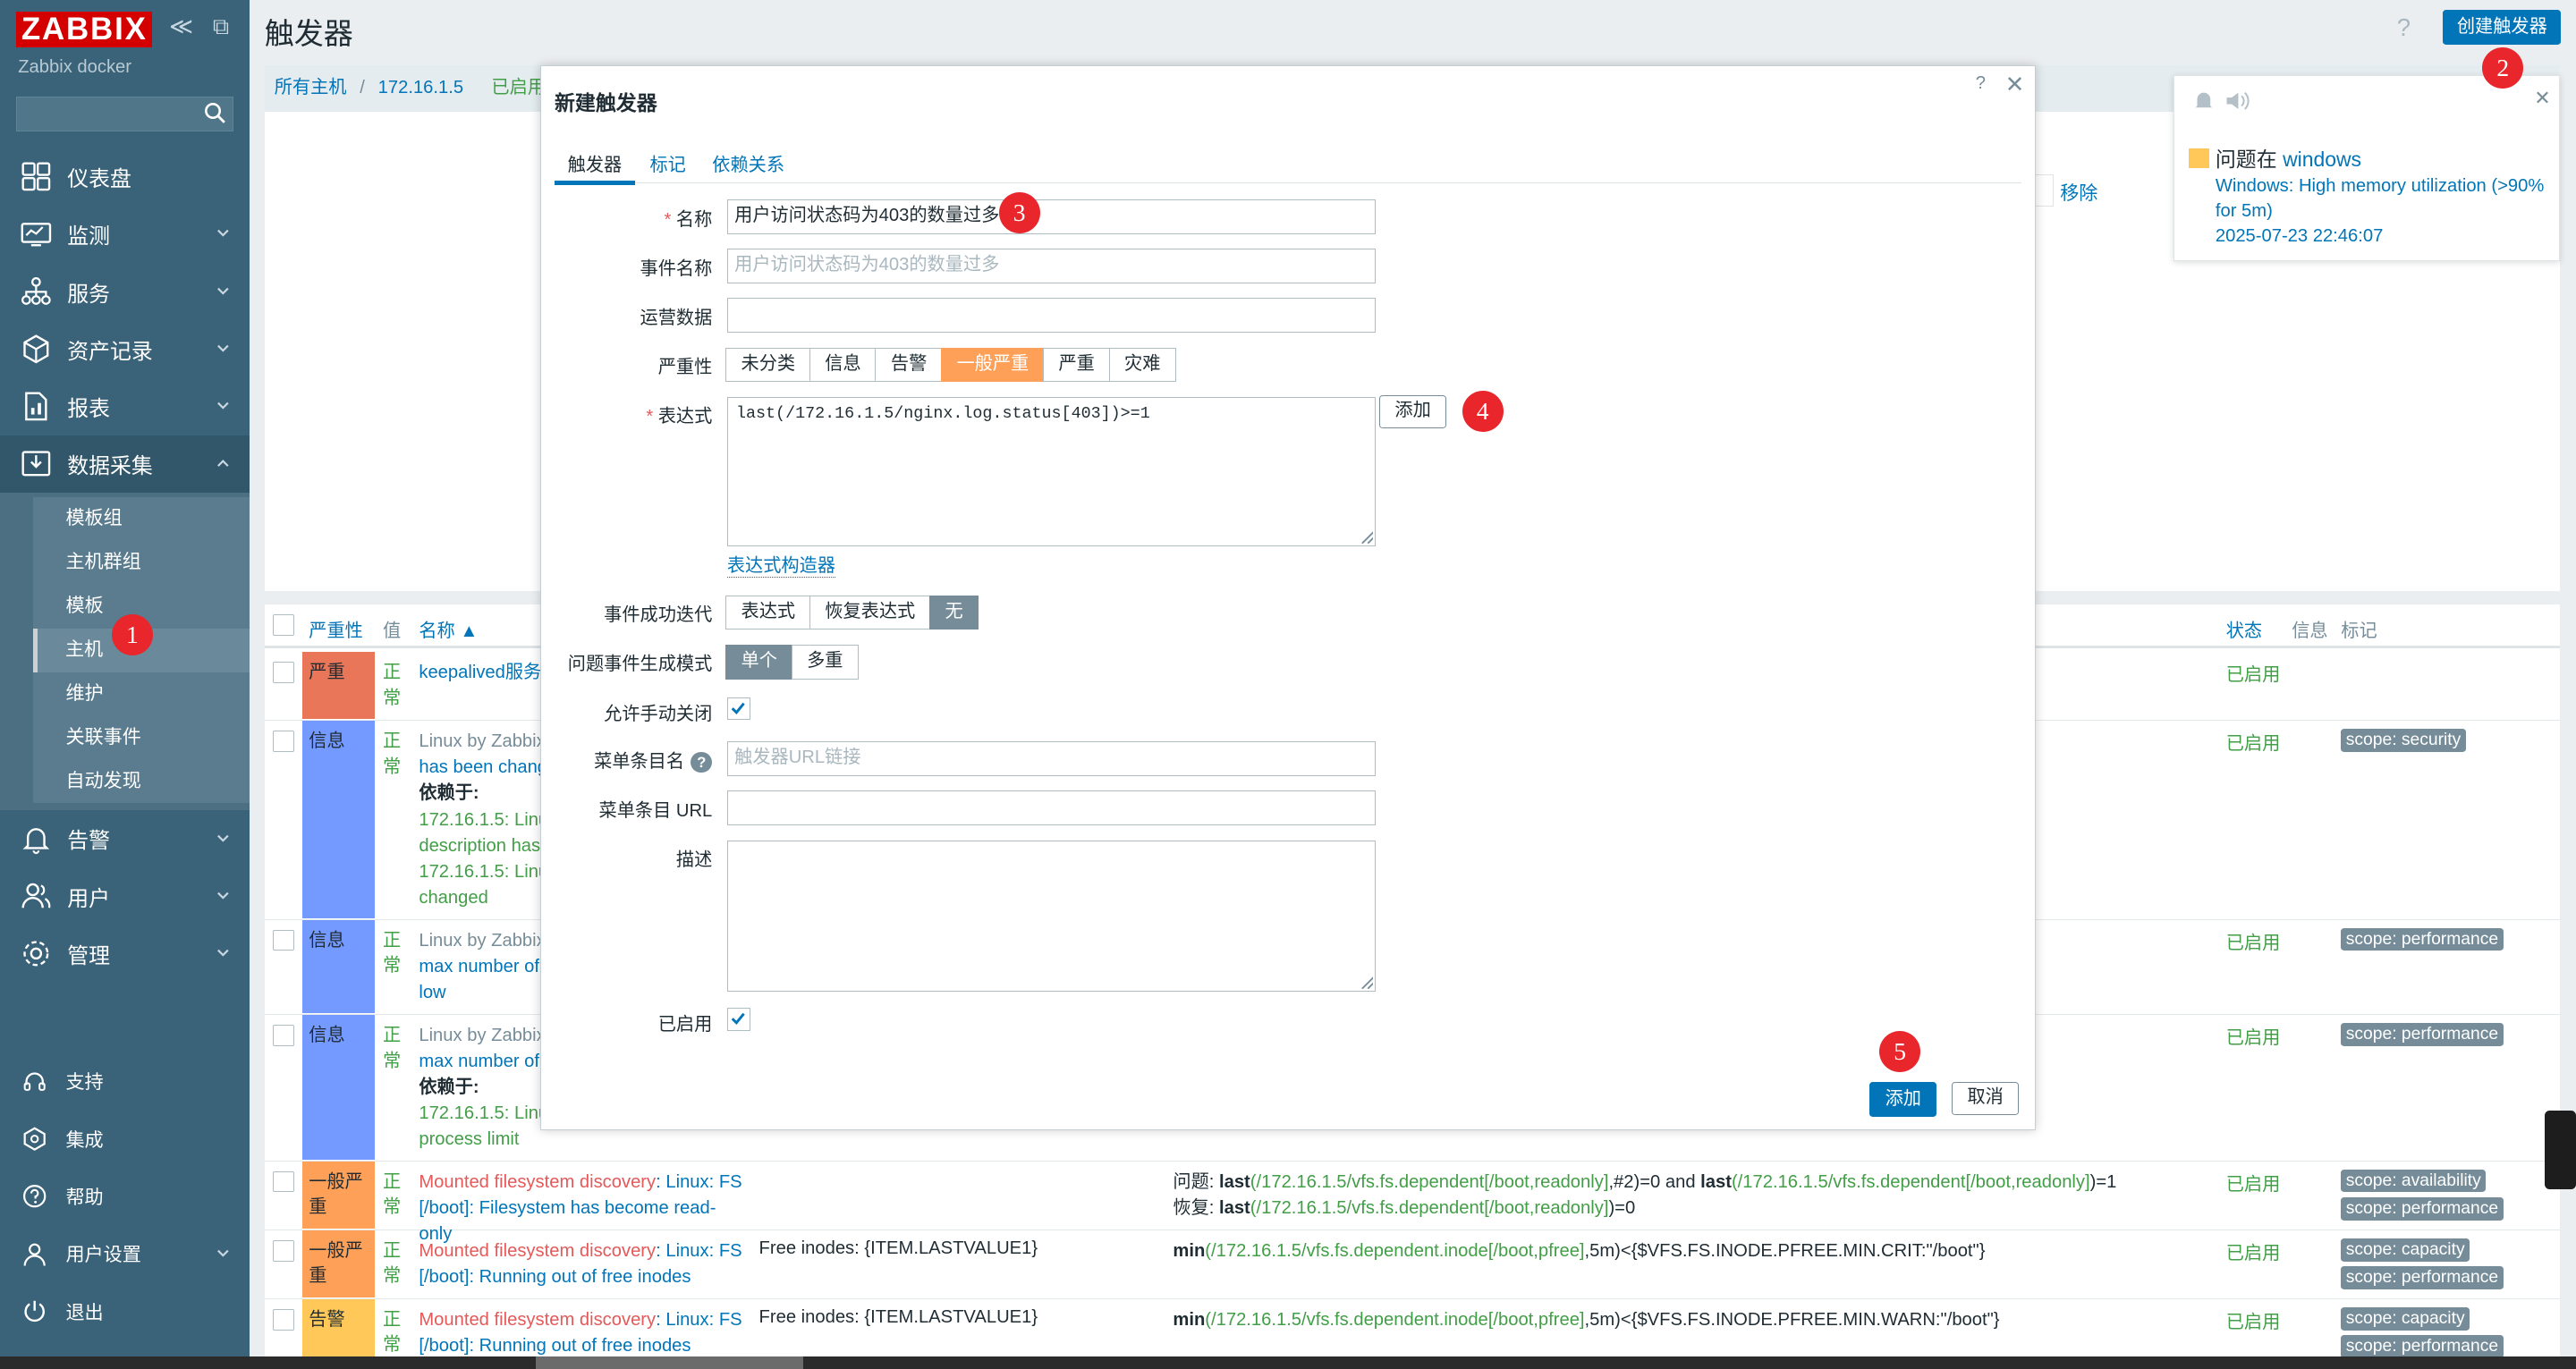 Image resolution: width=2576 pixels, height=1369 pixels. Describe the element at coordinates (141, 737) in the screenshot. I see `subnav-event-correlation: 关联事件` at that location.